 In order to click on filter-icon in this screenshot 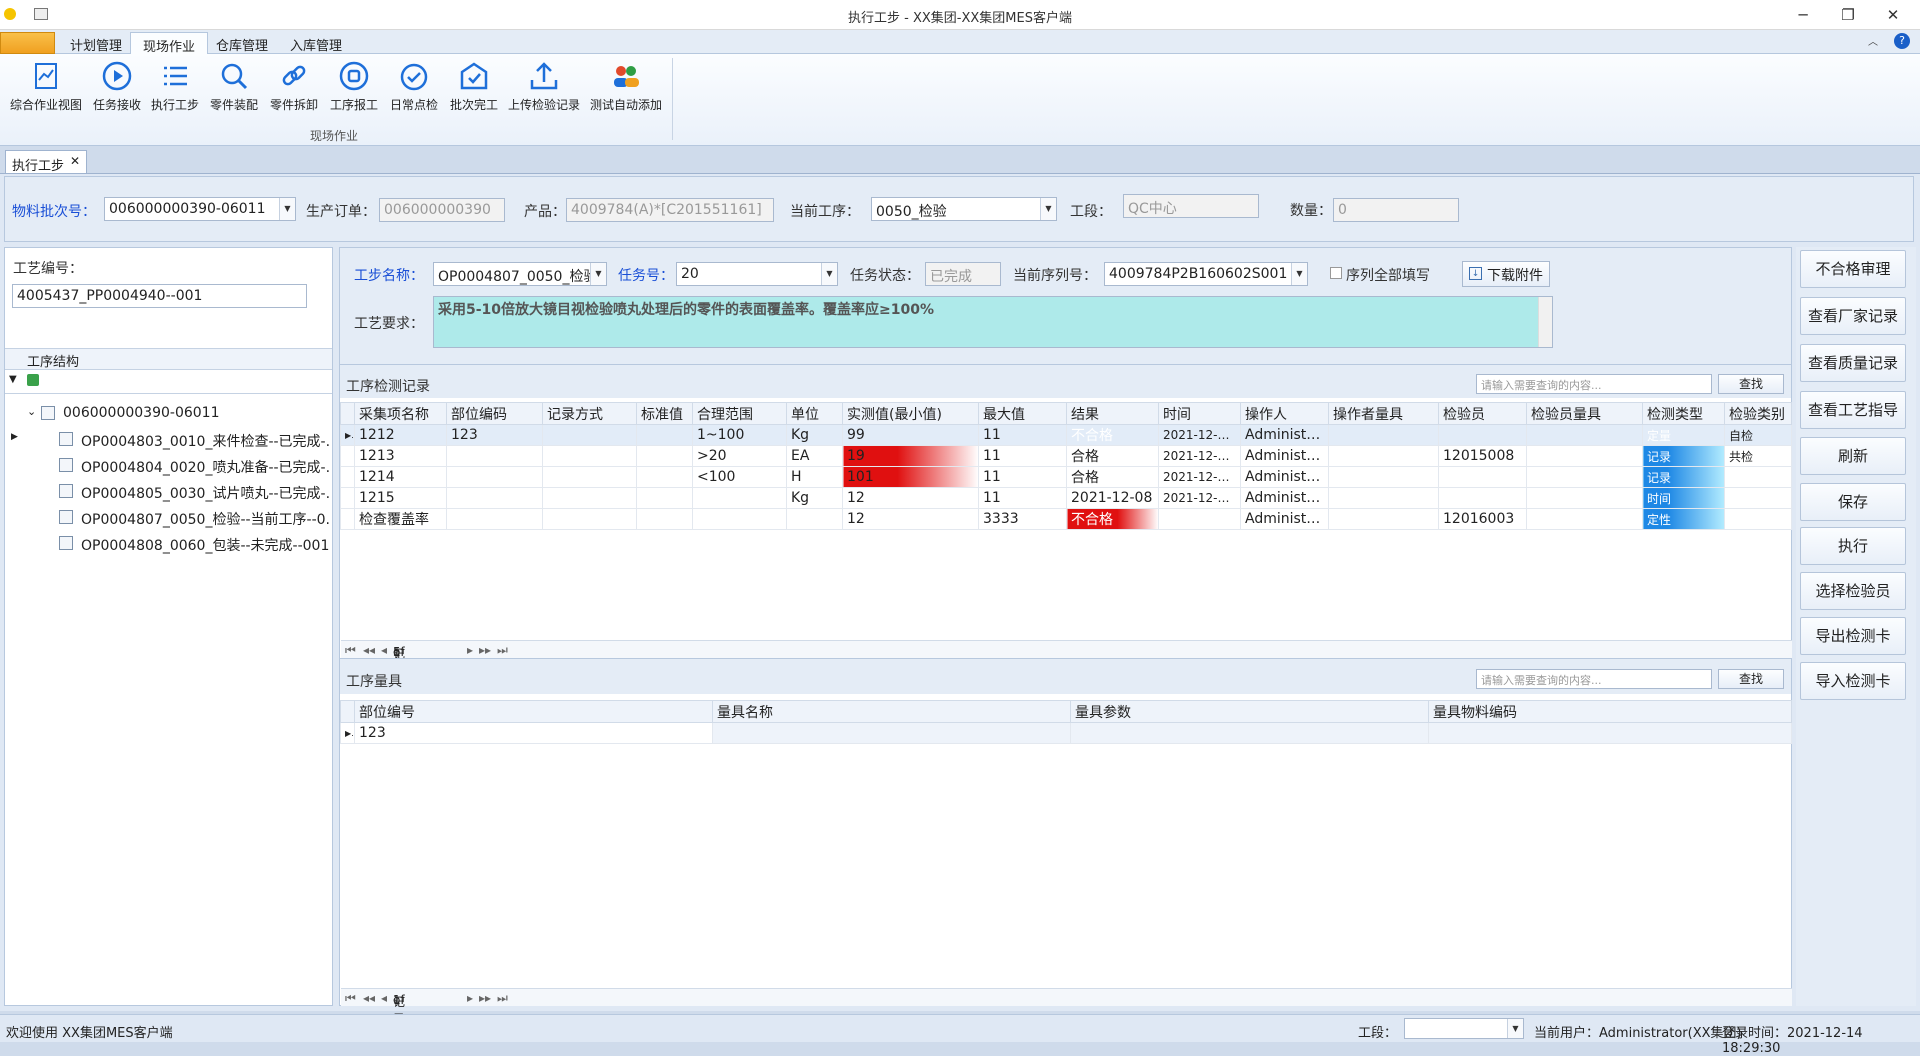, I will do `click(33, 380)`.